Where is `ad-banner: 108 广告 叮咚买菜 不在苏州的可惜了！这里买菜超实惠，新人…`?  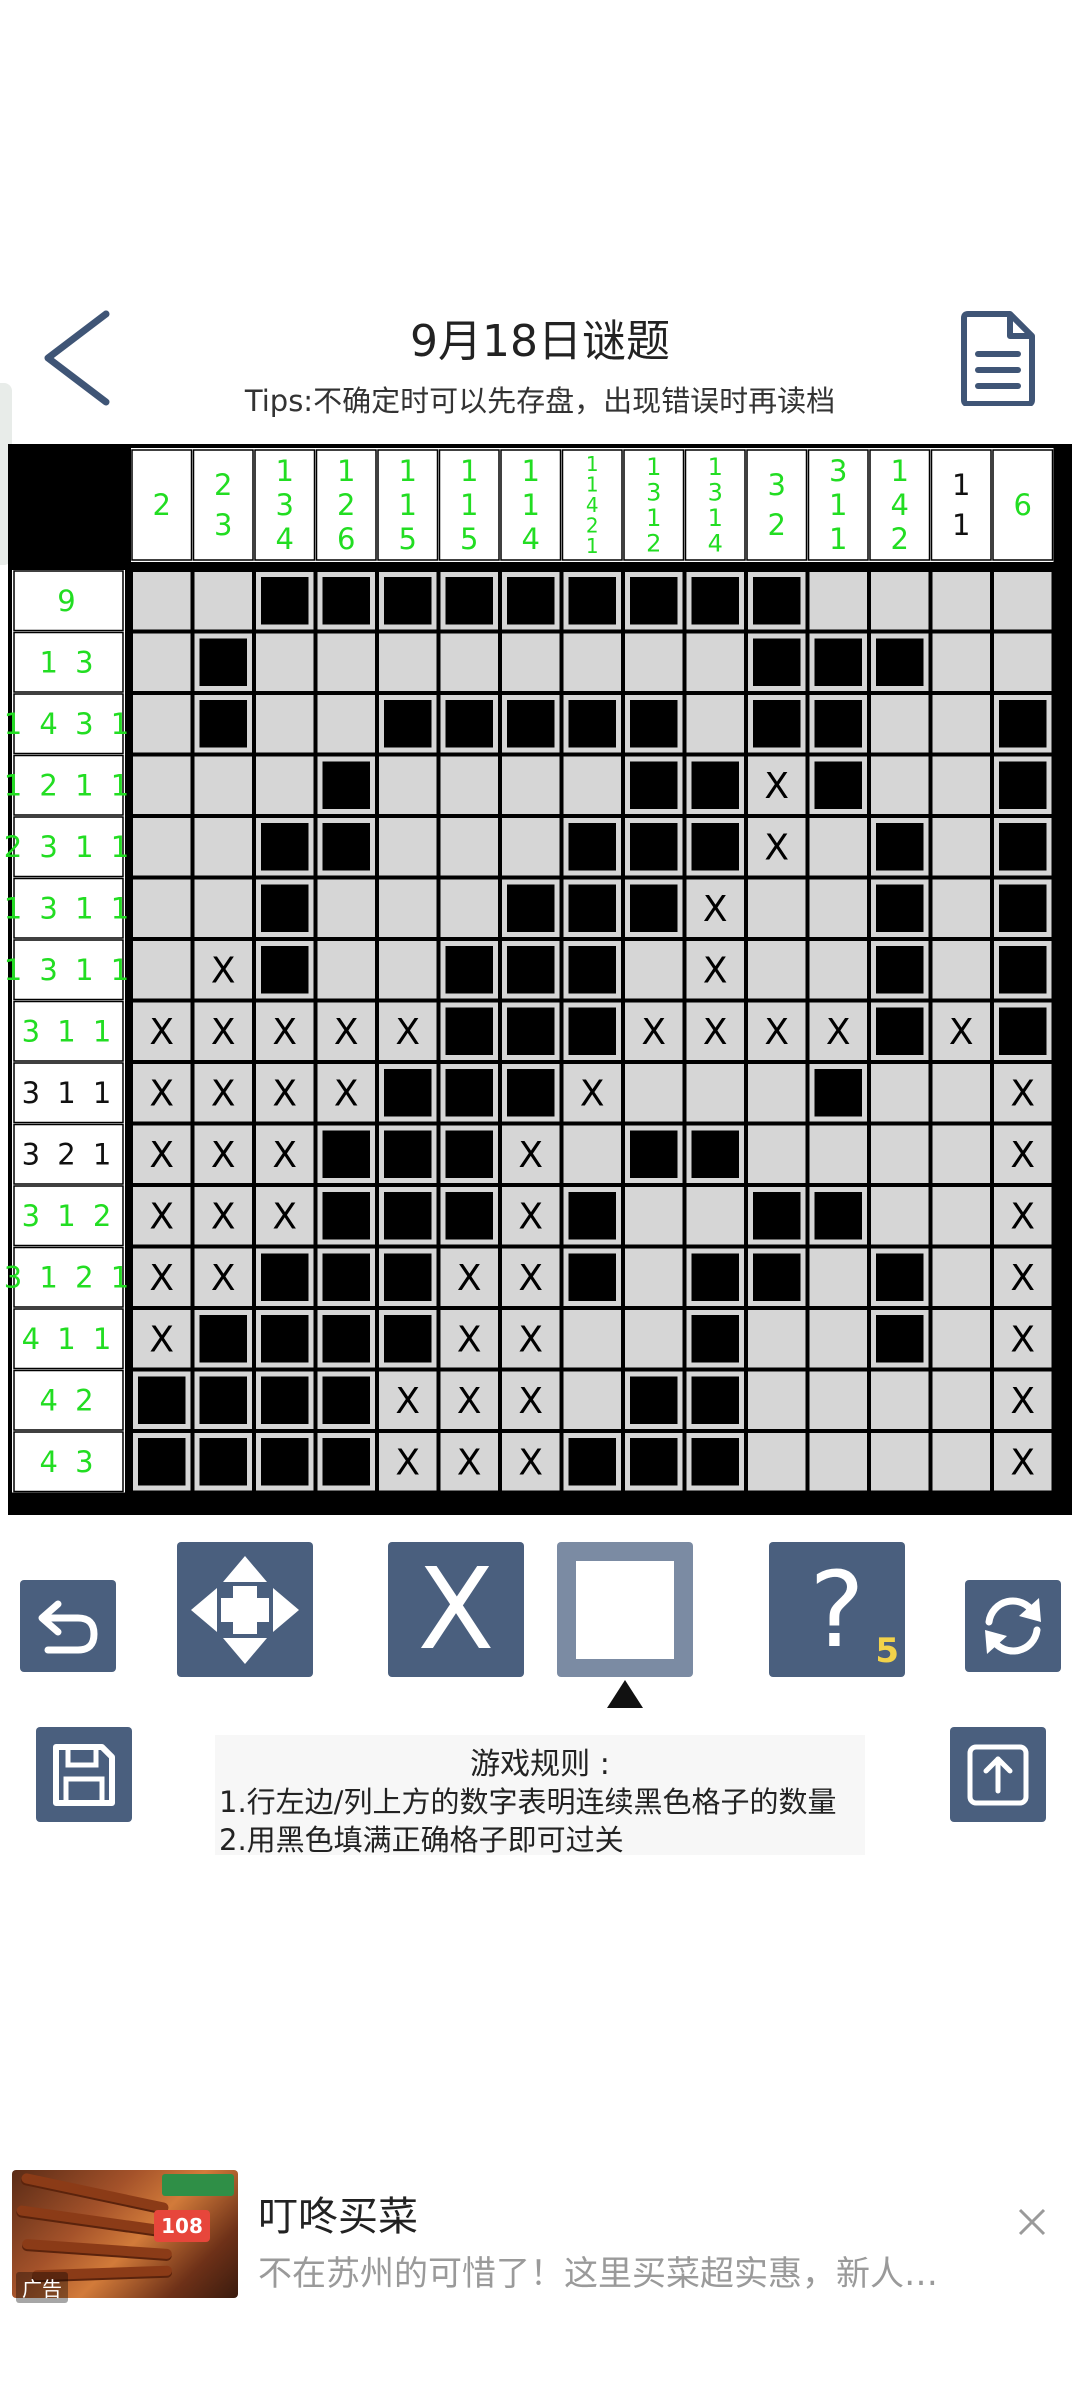
ad-banner: 108 广告 叮咚买菜 不在苏州的可惜了！这里买菜超实惠，新人… is located at coordinates (540, 2235).